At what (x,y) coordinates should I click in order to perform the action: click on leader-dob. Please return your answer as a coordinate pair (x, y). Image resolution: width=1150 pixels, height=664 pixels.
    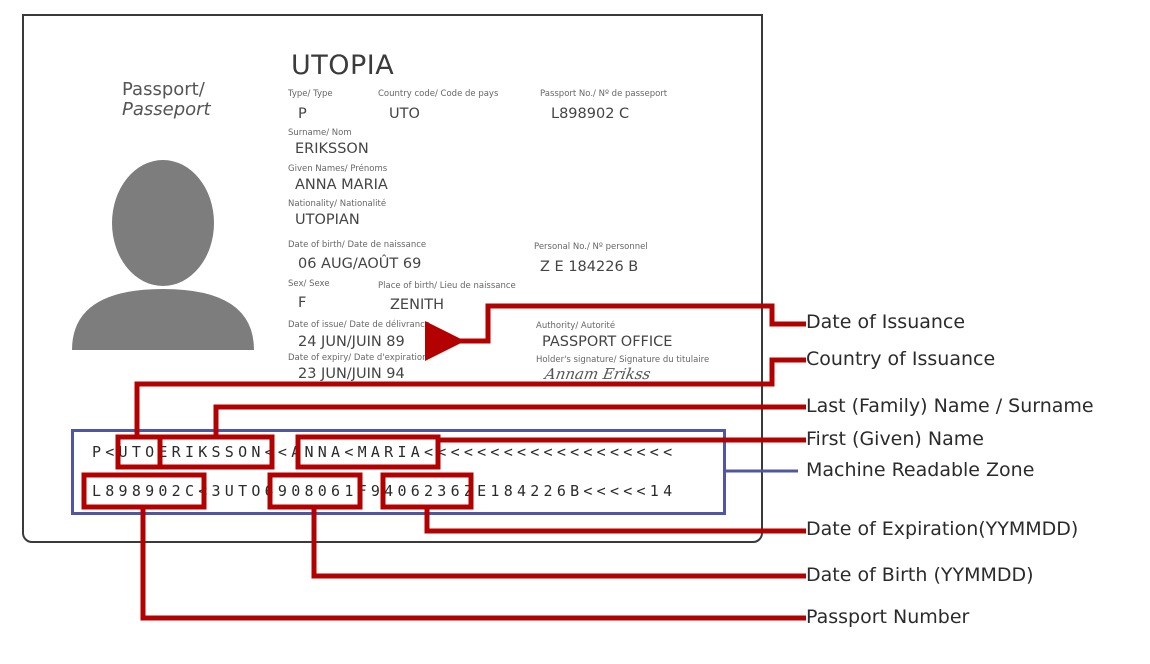
    Looking at the image, I should click on (558, 543).